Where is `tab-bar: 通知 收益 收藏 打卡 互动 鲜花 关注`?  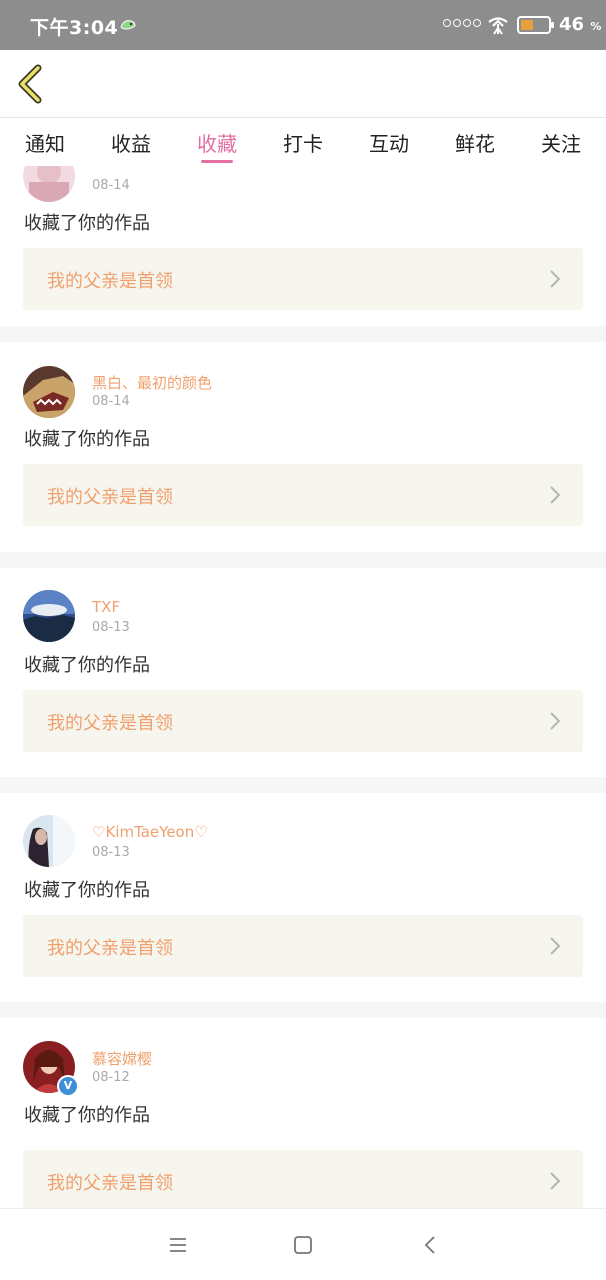
tab-bar: 通知 收益 收藏 打卡 互动 鲜花 关注 is located at coordinates (303, 142).